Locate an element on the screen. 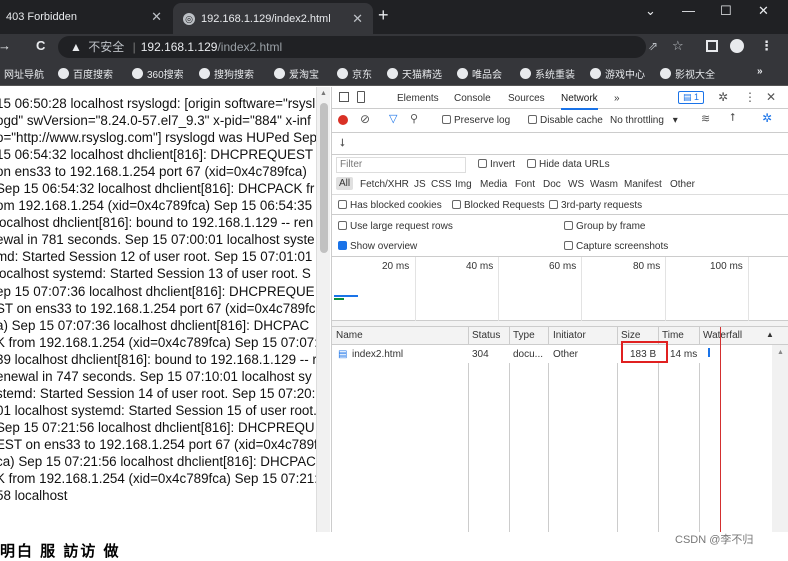 The height and width of the screenshot is (561, 788). filter-input: Filter is located at coordinates (401, 165).